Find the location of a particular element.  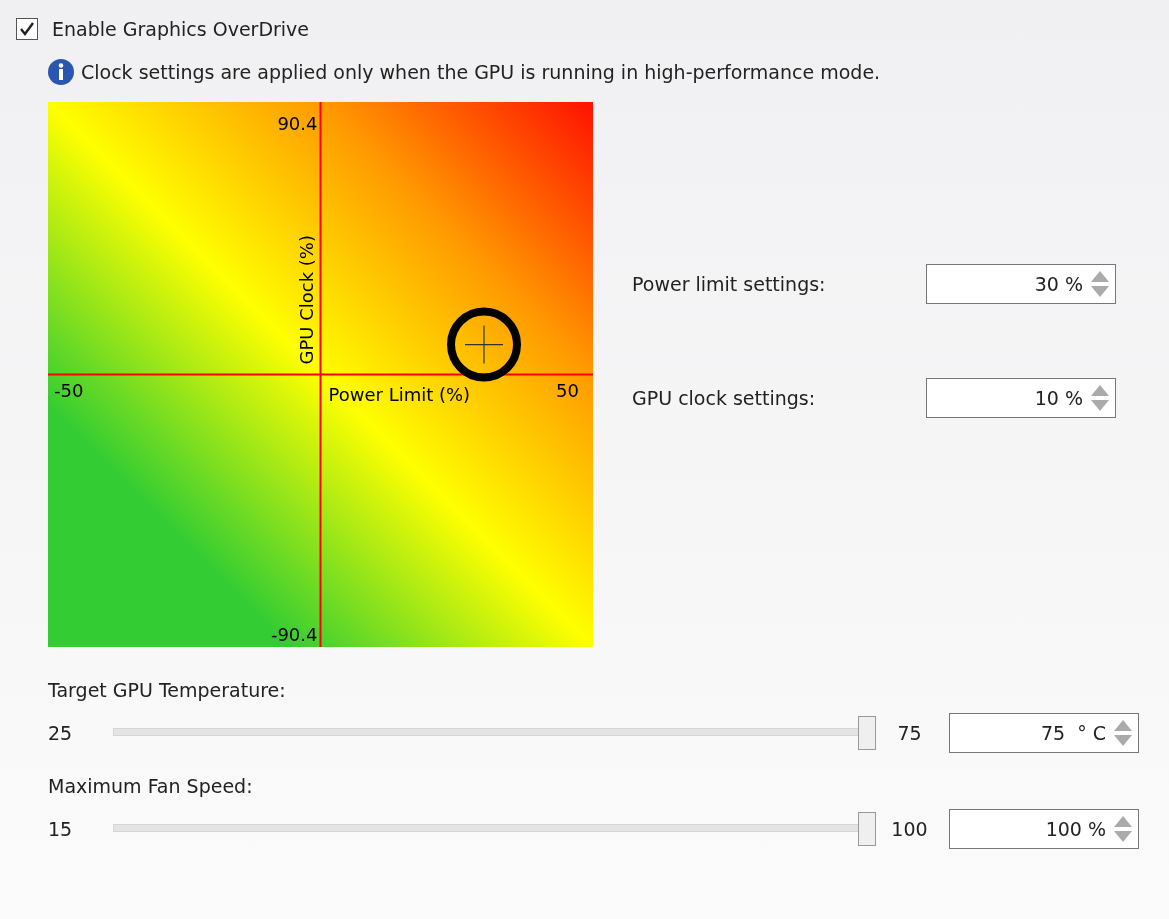

range-label: 90.4 is located at coordinates (297, 123).